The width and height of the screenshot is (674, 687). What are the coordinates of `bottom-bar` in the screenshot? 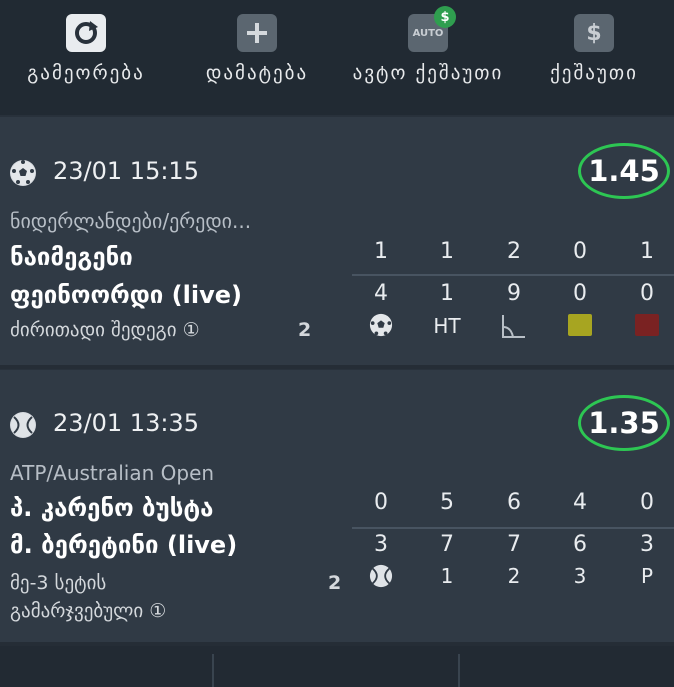 It's located at (337, 666).